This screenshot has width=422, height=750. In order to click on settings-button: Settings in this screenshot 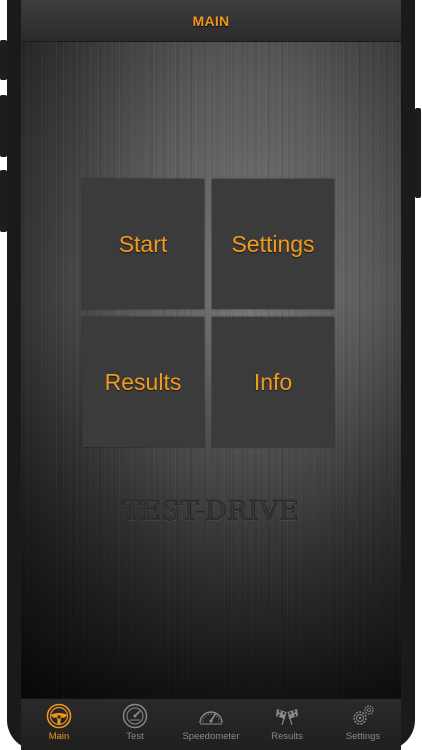, I will do `click(273, 244)`.